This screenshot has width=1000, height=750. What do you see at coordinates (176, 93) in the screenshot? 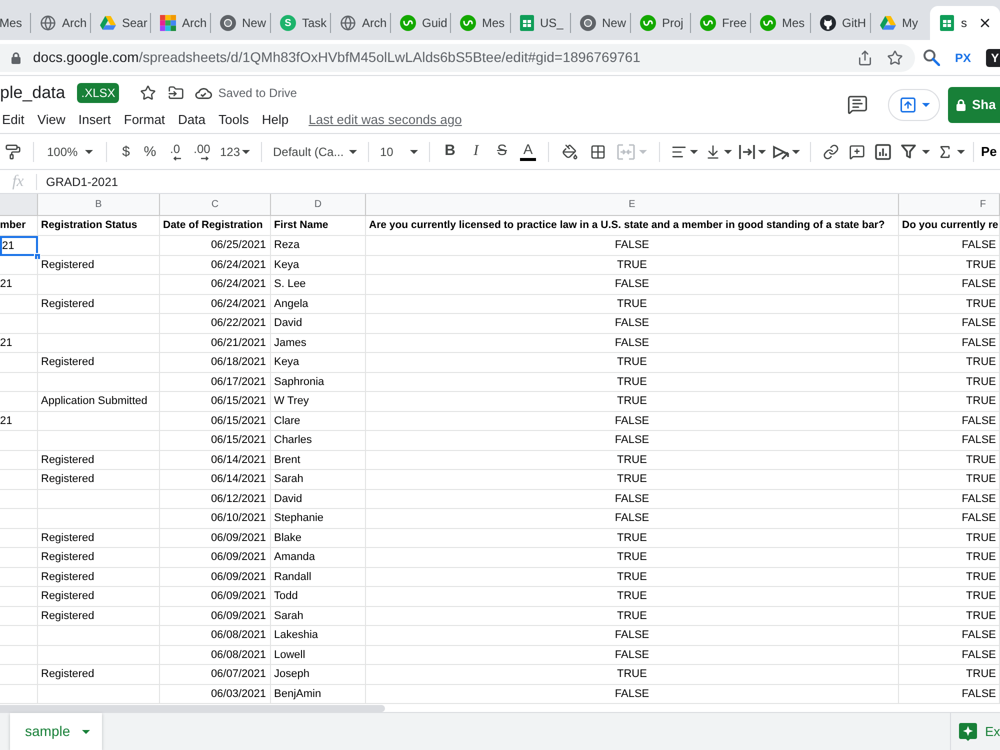
I see `folder-arrow-icon` at bounding box center [176, 93].